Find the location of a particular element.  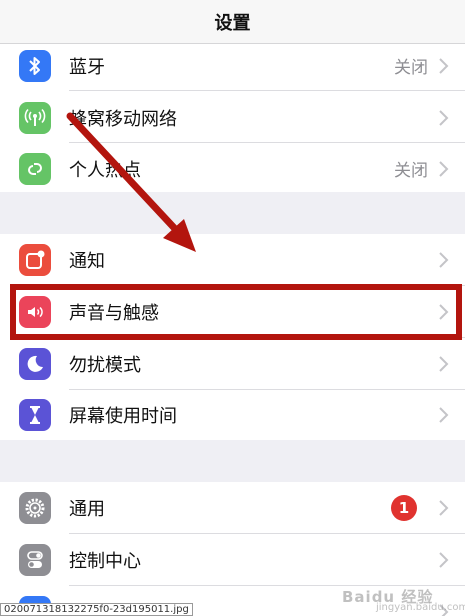

settings-row-label: 屏幕使用时间 is located at coordinates (123, 416).